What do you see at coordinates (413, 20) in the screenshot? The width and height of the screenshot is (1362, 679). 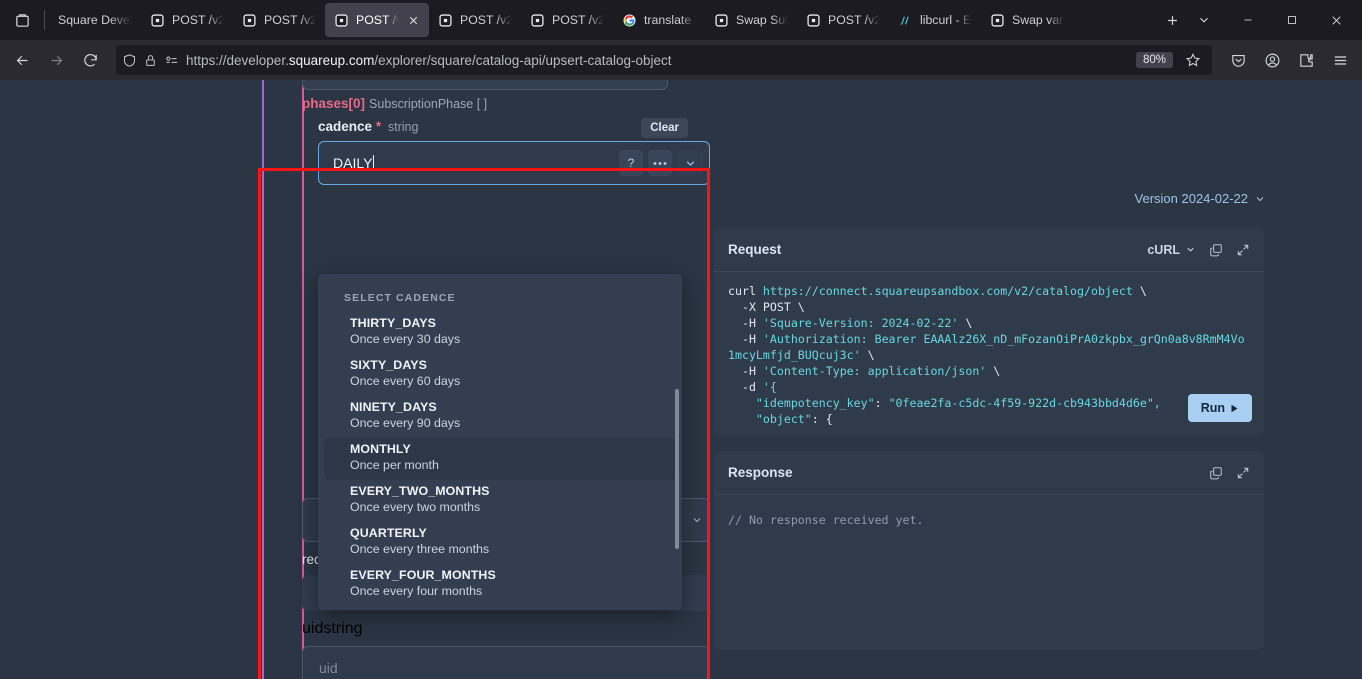 I see `close-tab-icon` at bounding box center [413, 20].